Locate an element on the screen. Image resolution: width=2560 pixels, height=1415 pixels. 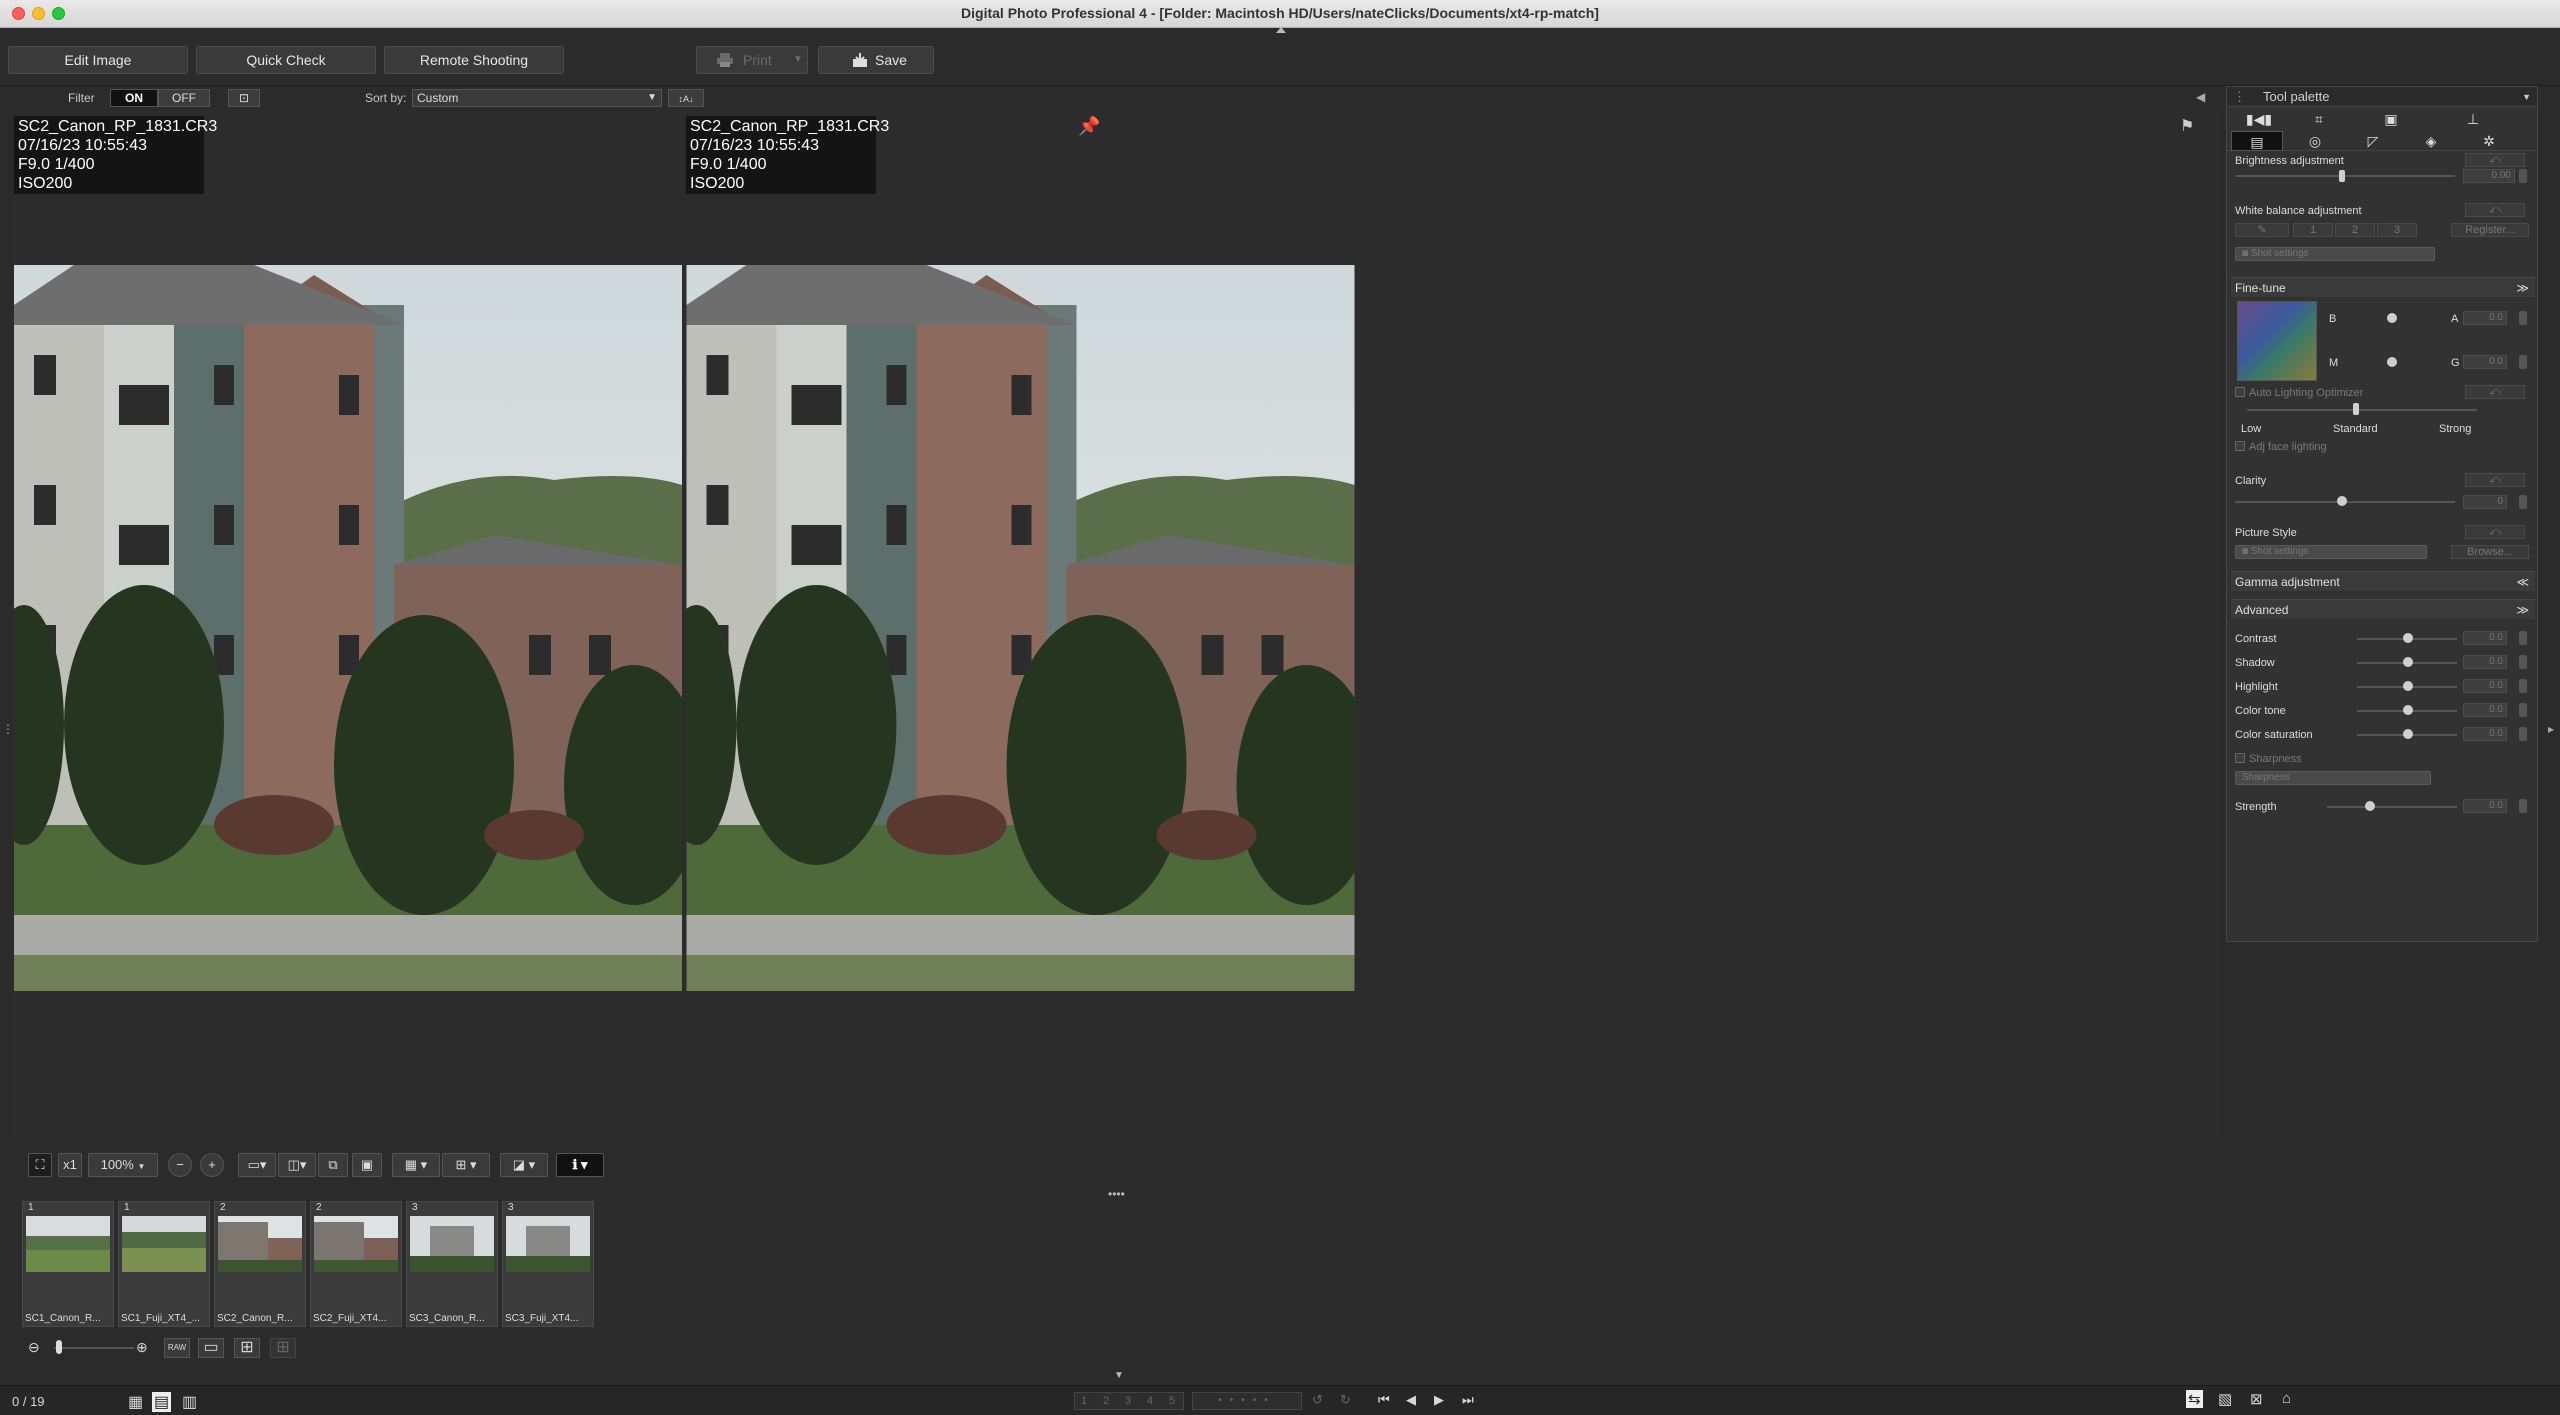
tab-lens-icon: ◈ is located at coordinates (2431, 141).